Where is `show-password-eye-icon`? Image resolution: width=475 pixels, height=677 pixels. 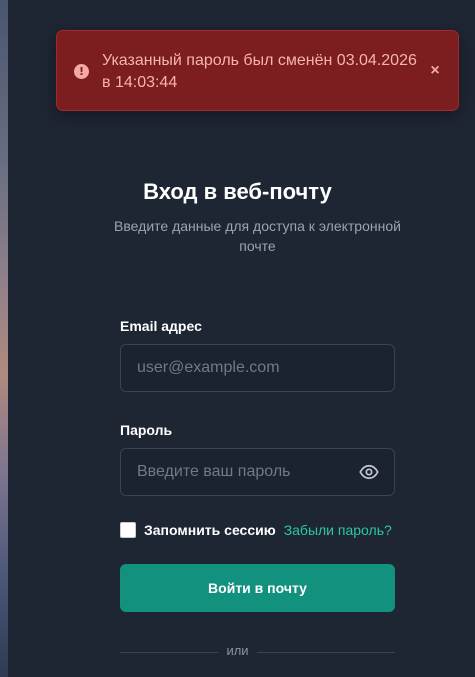
show-password-eye-icon is located at coordinates (369, 472).